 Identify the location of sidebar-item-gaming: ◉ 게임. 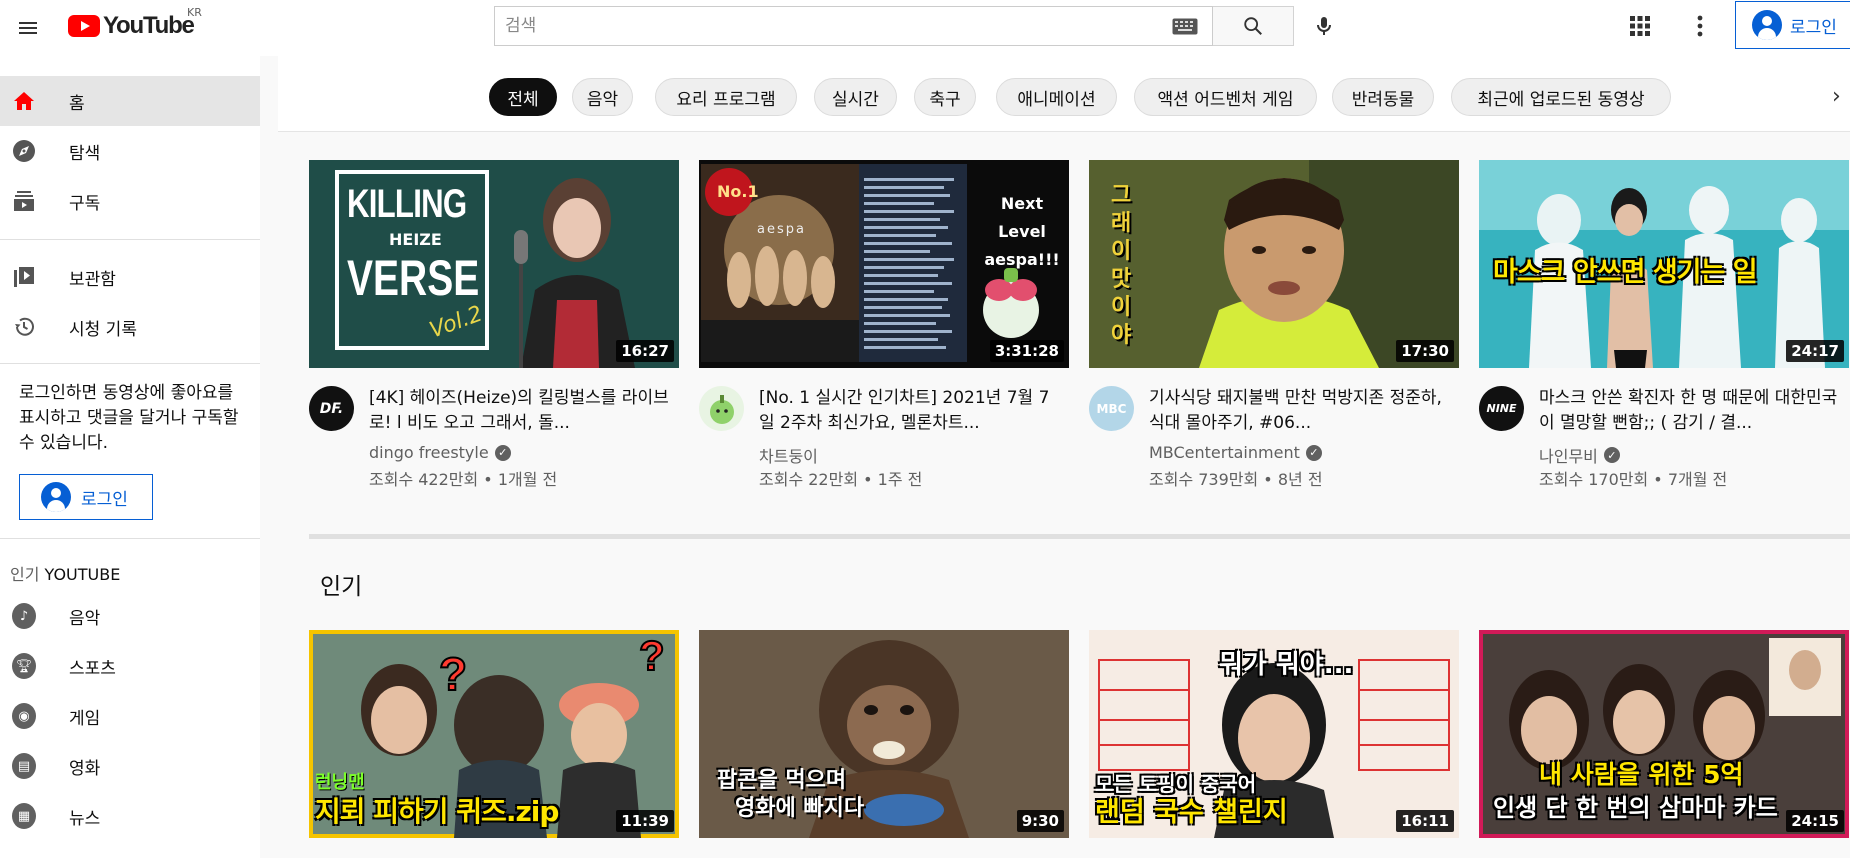
(130, 716).